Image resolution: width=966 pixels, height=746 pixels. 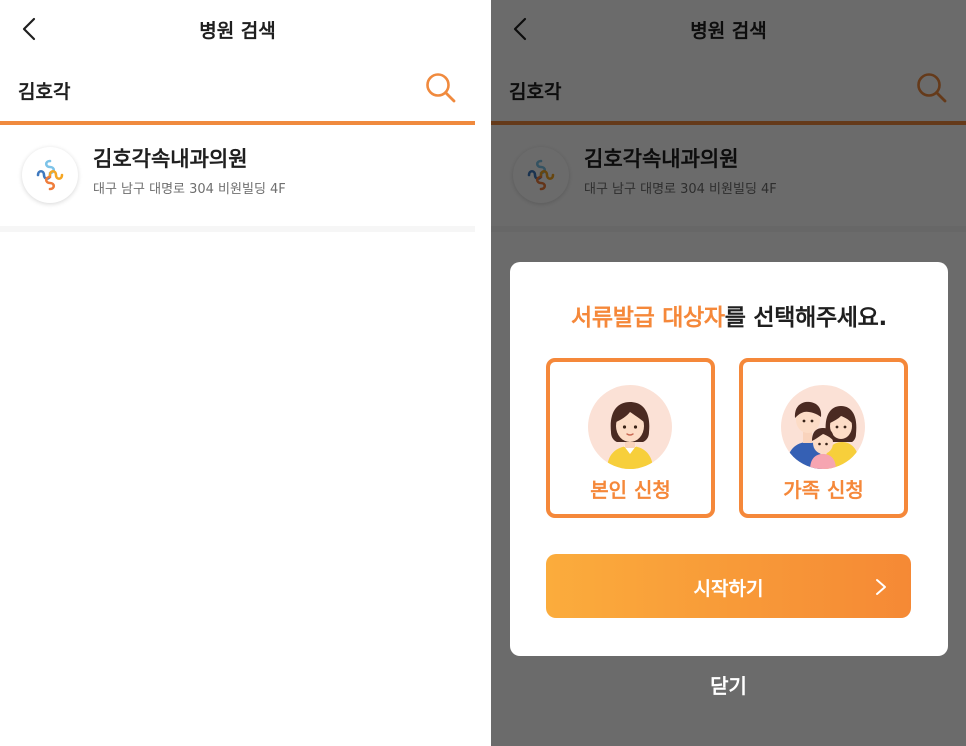 What do you see at coordinates (693, 318) in the screenshot?
I see `title-highlight-target: 대상자` at bounding box center [693, 318].